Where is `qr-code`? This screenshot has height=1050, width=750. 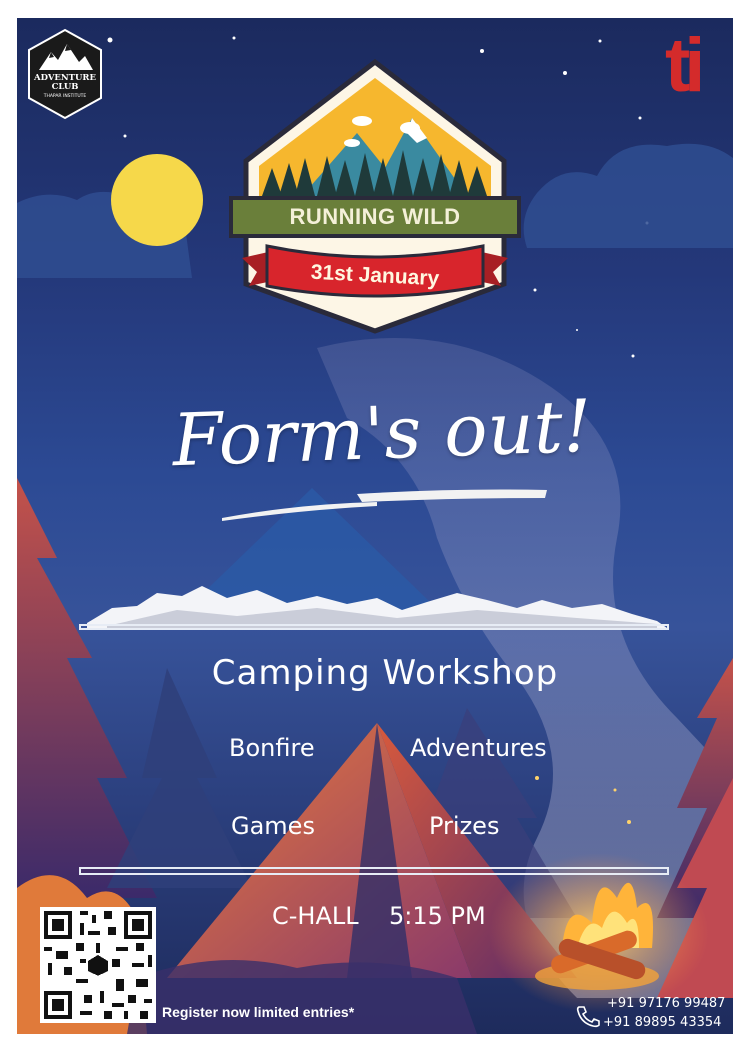 qr-code is located at coordinates (98, 965).